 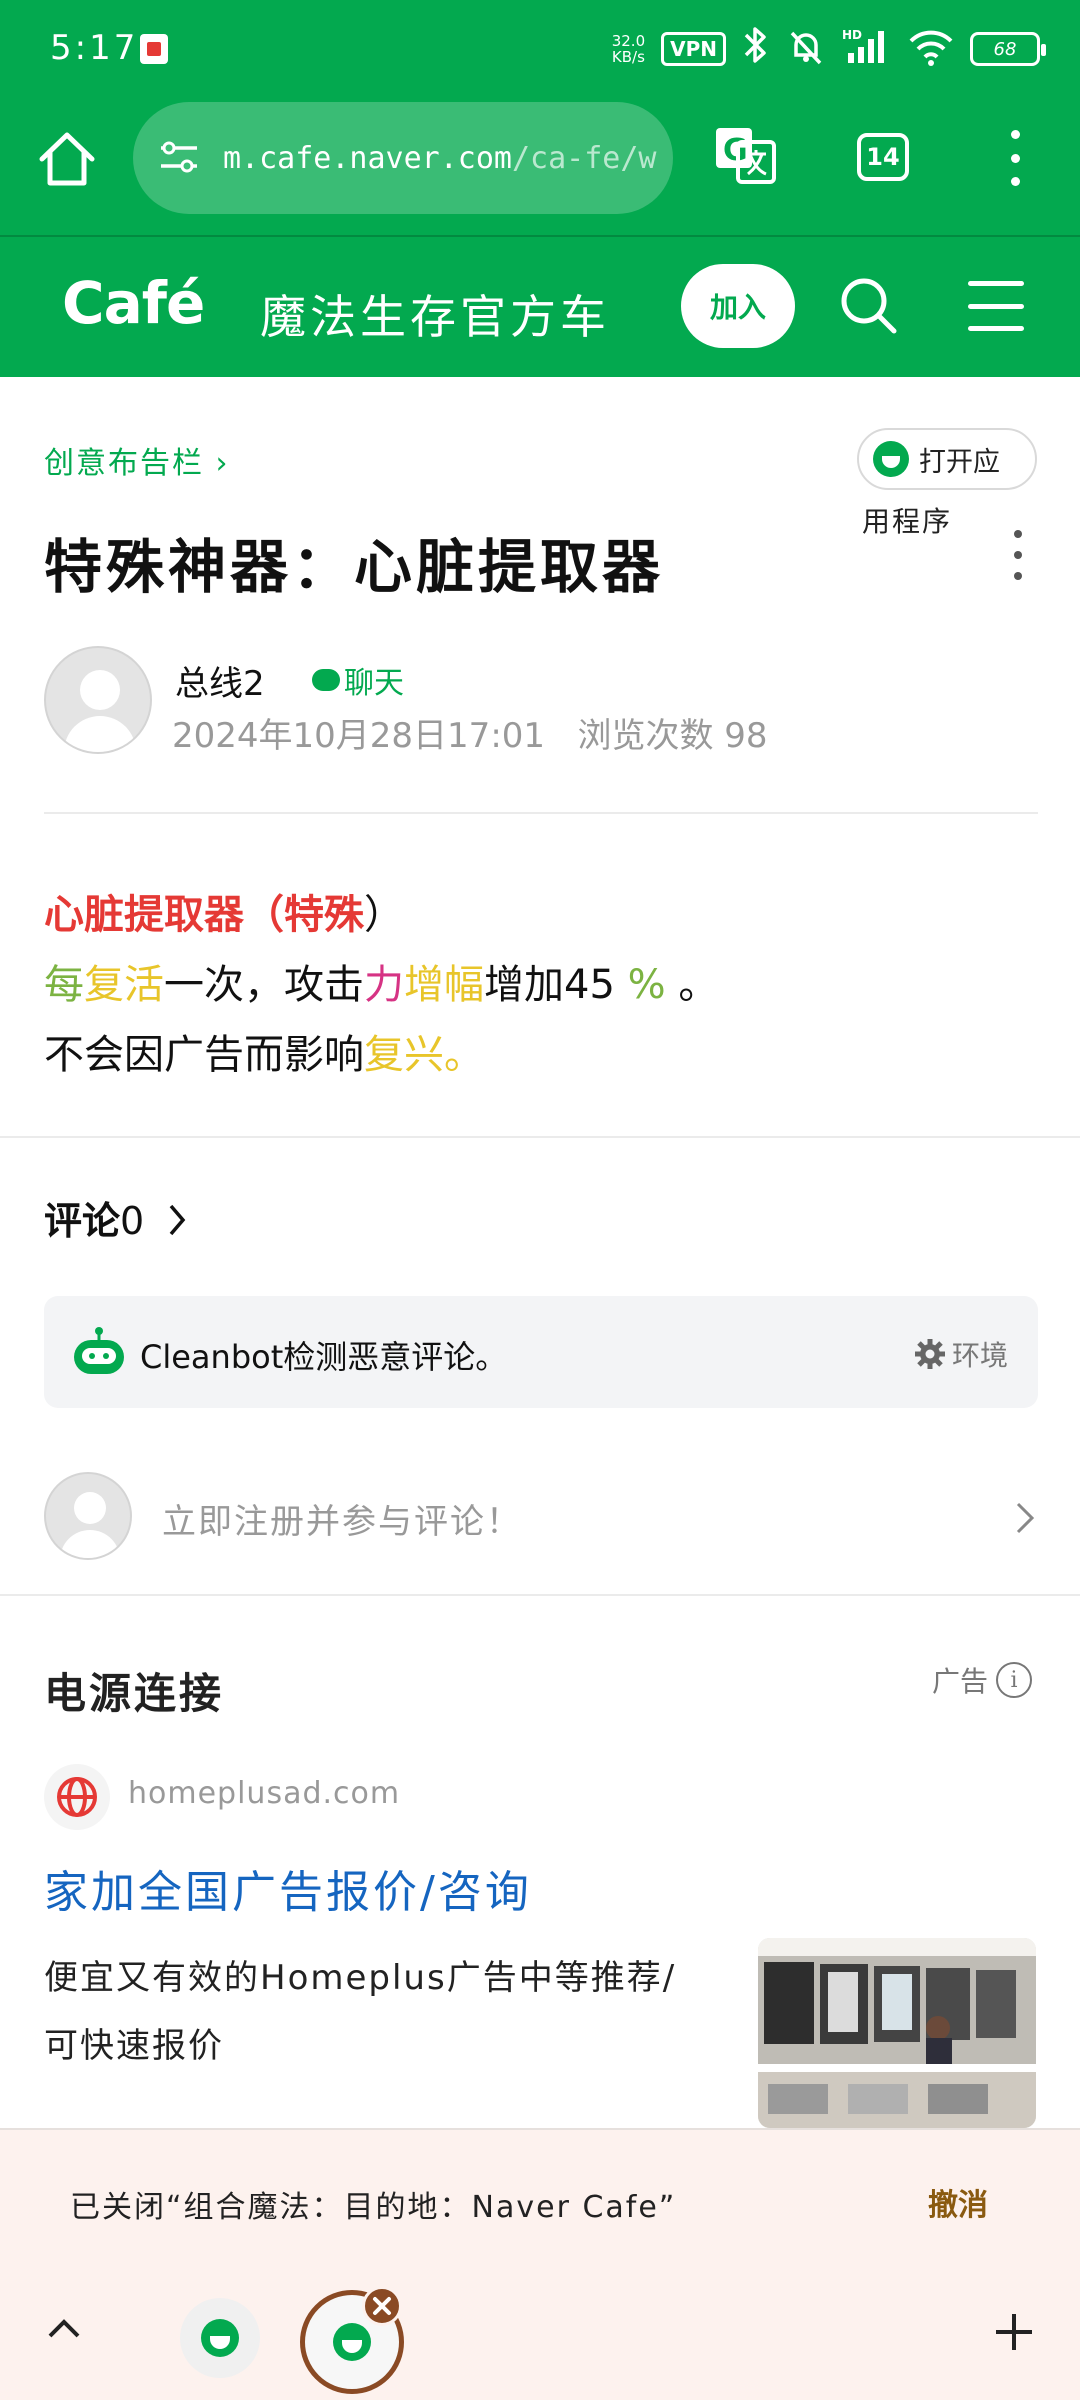 What do you see at coordinates (224, 915) in the screenshot?
I see `body-line-1: 心脏提取器（特殊）` at bounding box center [224, 915].